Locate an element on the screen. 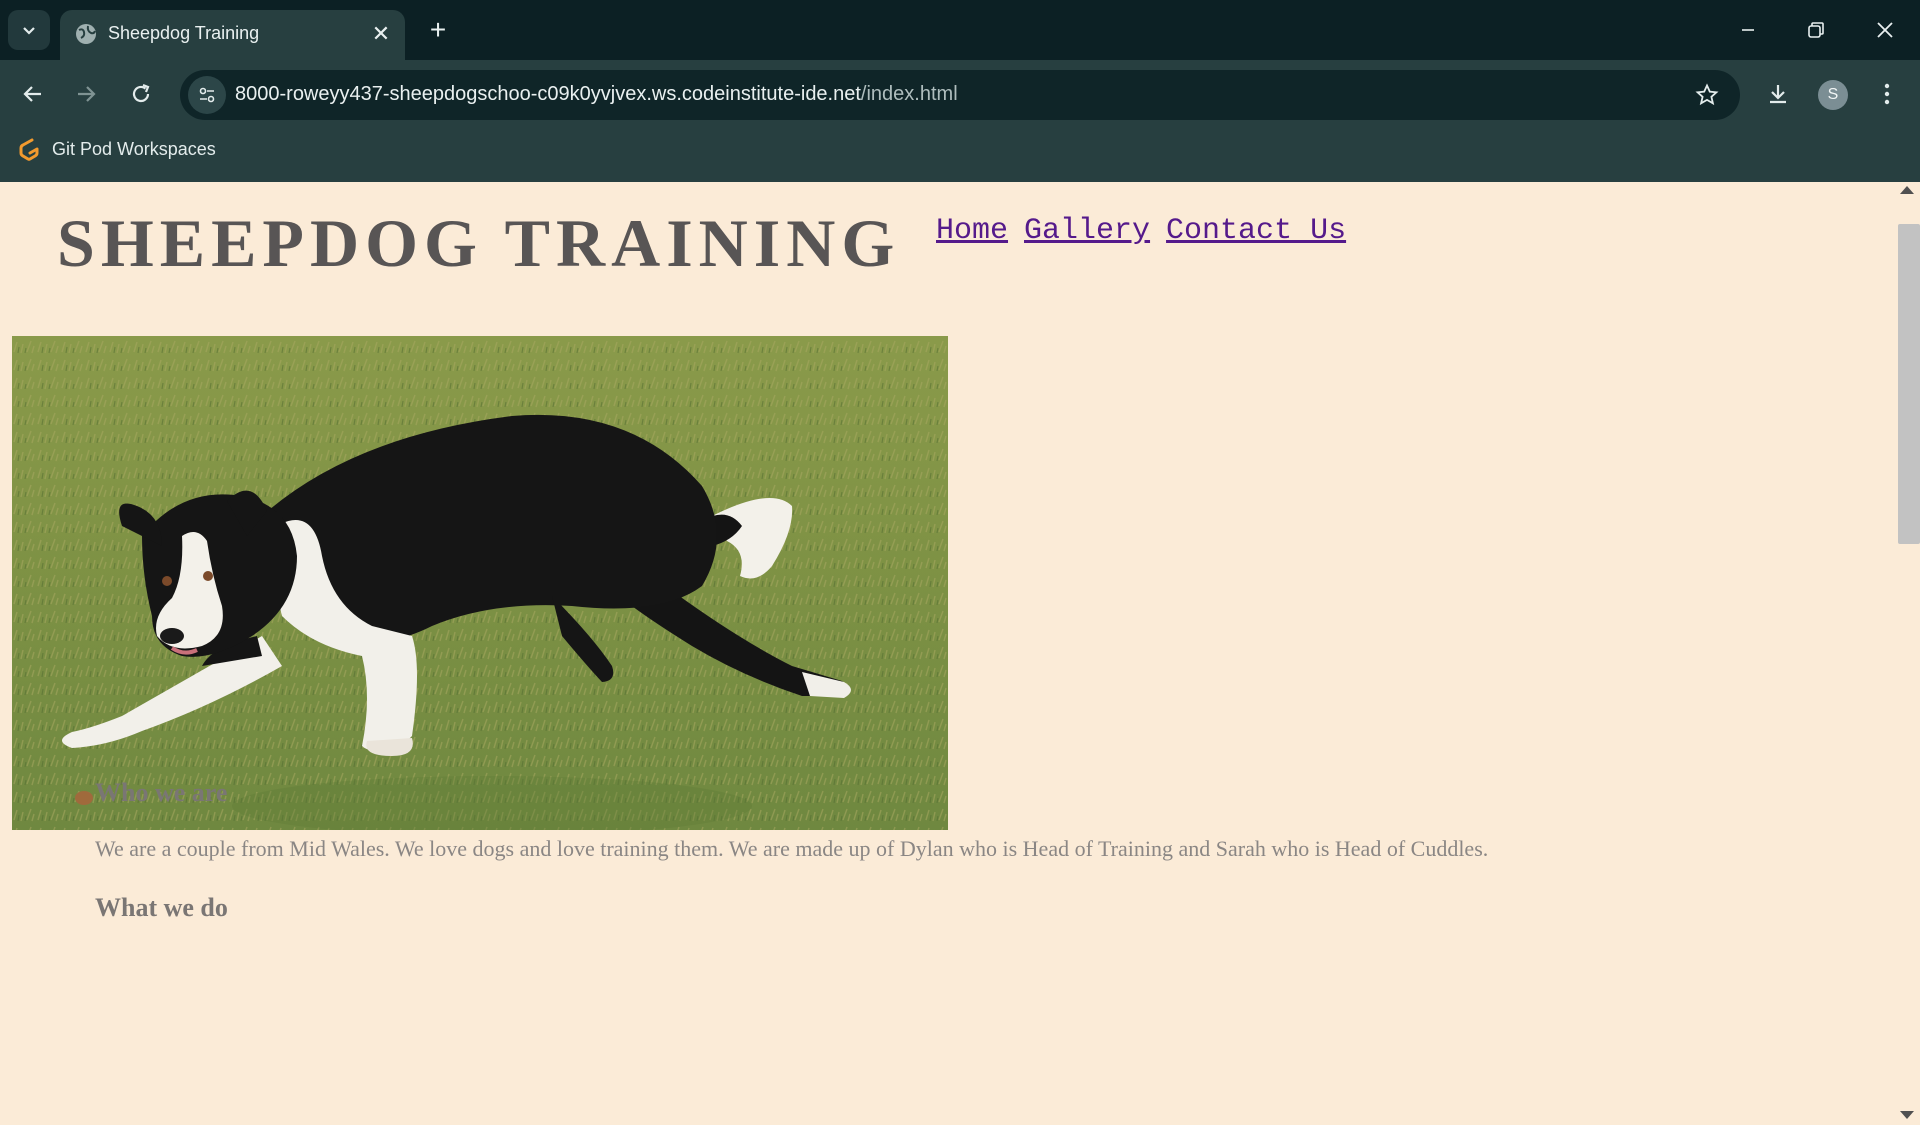 This screenshot has height=1125, width=1920. section-heading-what-we-do: What we do is located at coordinates (161, 907).